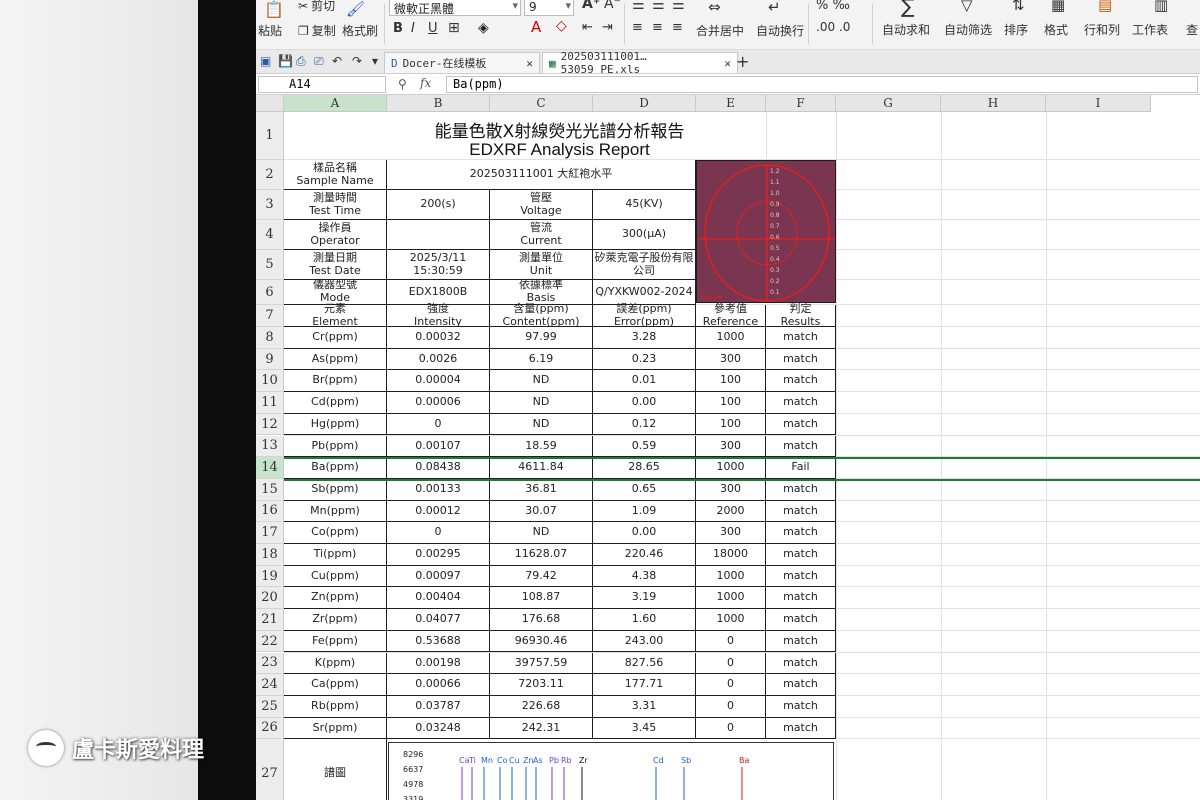 This screenshot has height=800, width=1200. Describe the element at coordinates (270, 424) in the screenshot. I see `row-header: 12` at that location.